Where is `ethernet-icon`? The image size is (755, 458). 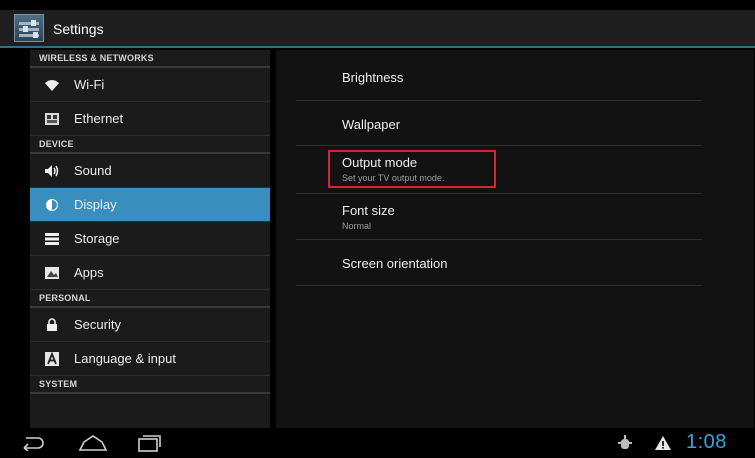 ethernet-icon is located at coordinates (52, 119).